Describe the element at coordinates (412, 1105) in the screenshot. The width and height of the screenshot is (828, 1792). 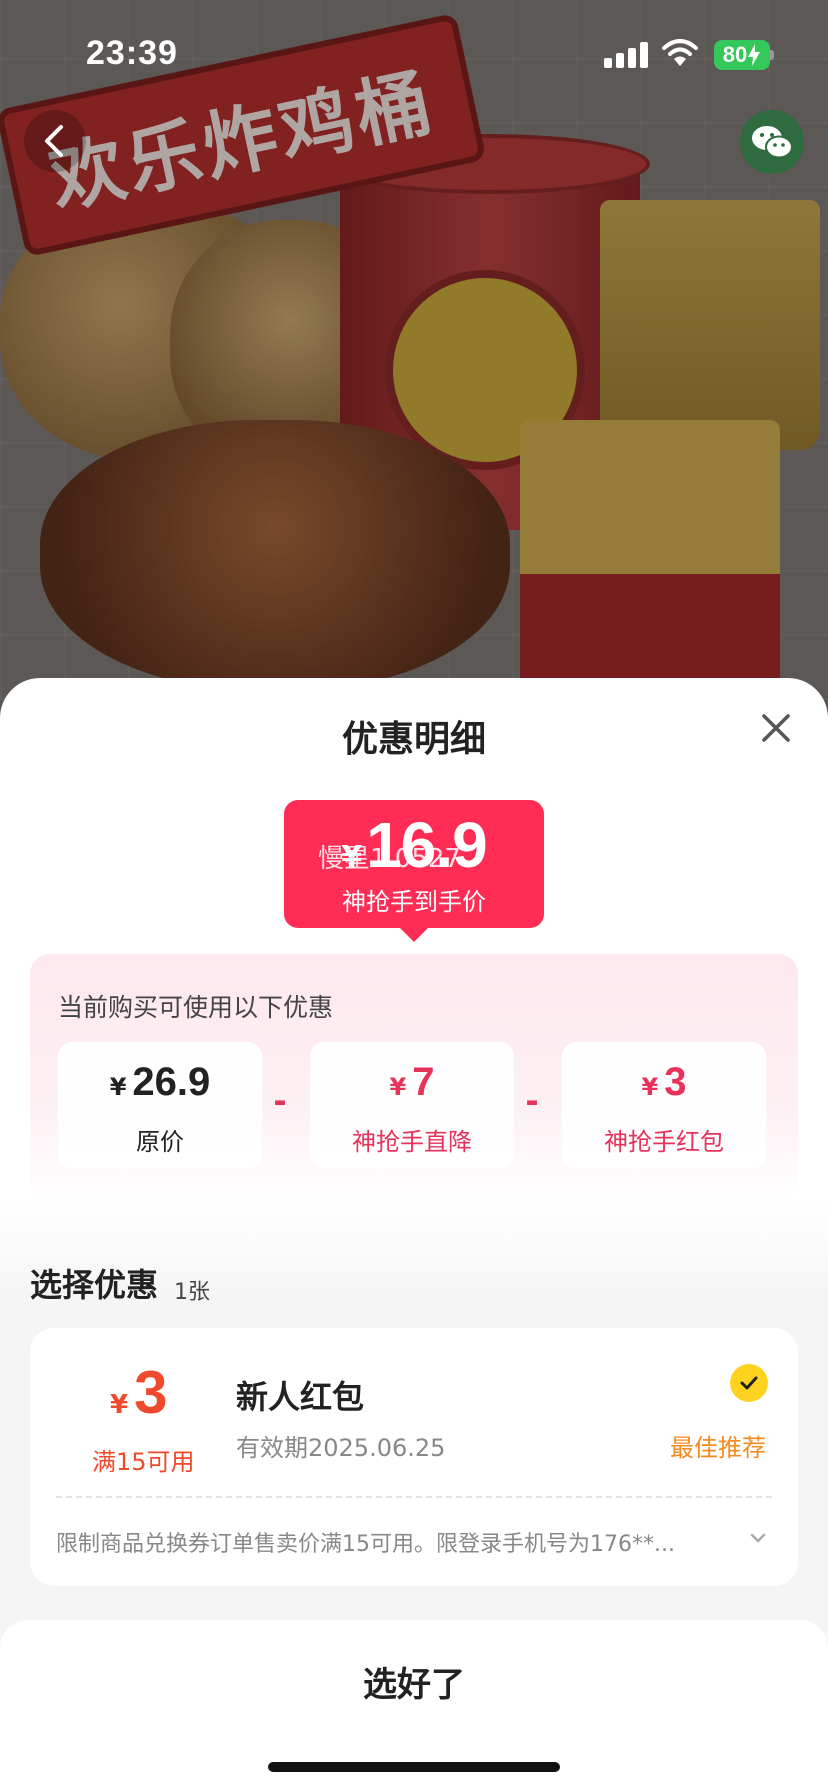
I see `direct-discount-box: ¥ 7 神抢手直降` at that location.